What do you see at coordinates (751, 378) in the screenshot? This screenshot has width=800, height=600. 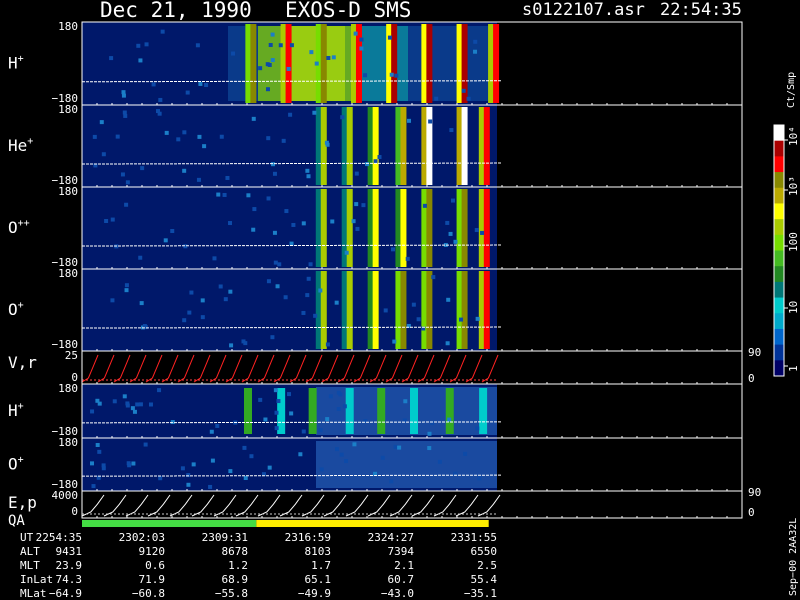 I see `right-bottom-label: 0` at bounding box center [751, 378].